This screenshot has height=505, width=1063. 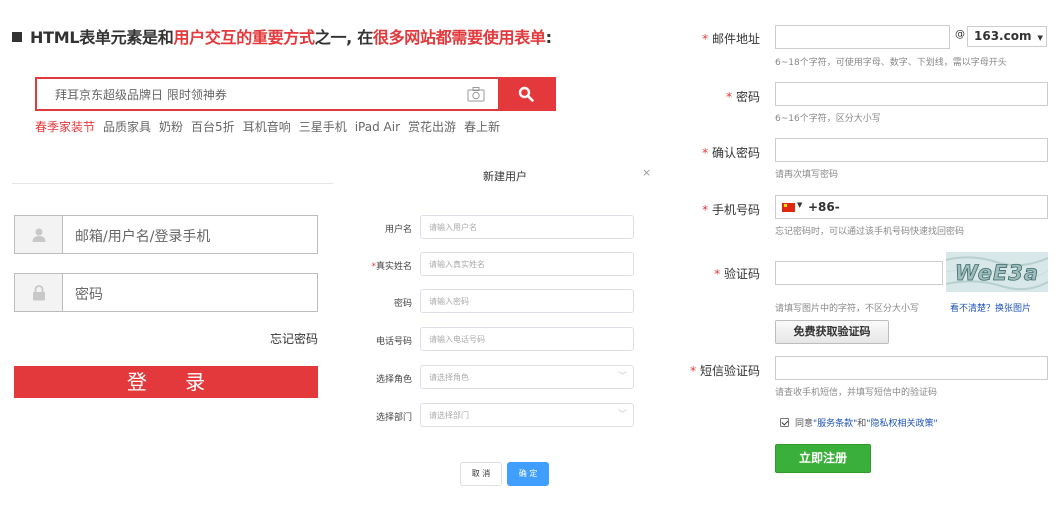 I want to click on hotword-link: 三星手机, so click(x=323, y=127).